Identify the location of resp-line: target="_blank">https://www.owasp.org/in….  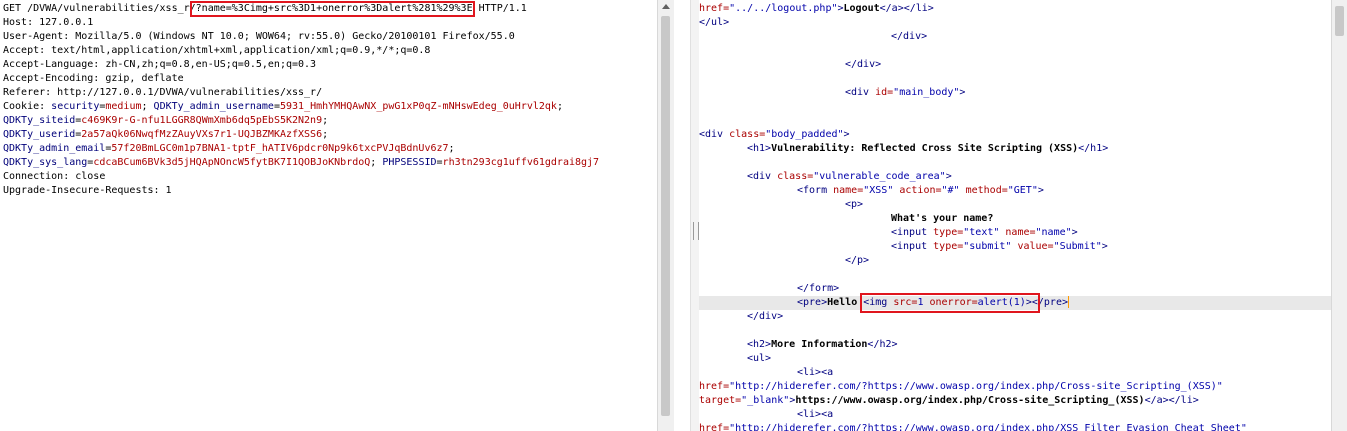
(949, 400).